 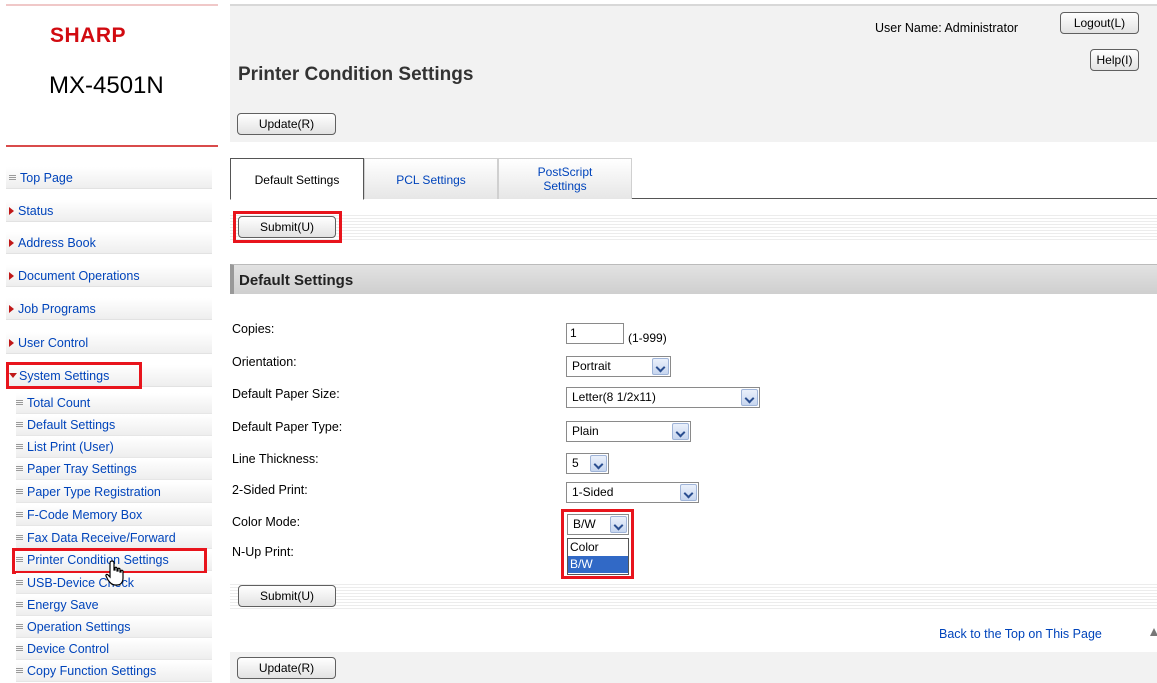 What do you see at coordinates (92, 671) in the screenshot?
I see `sidebar-subitem-label: Copy Function Settings` at bounding box center [92, 671].